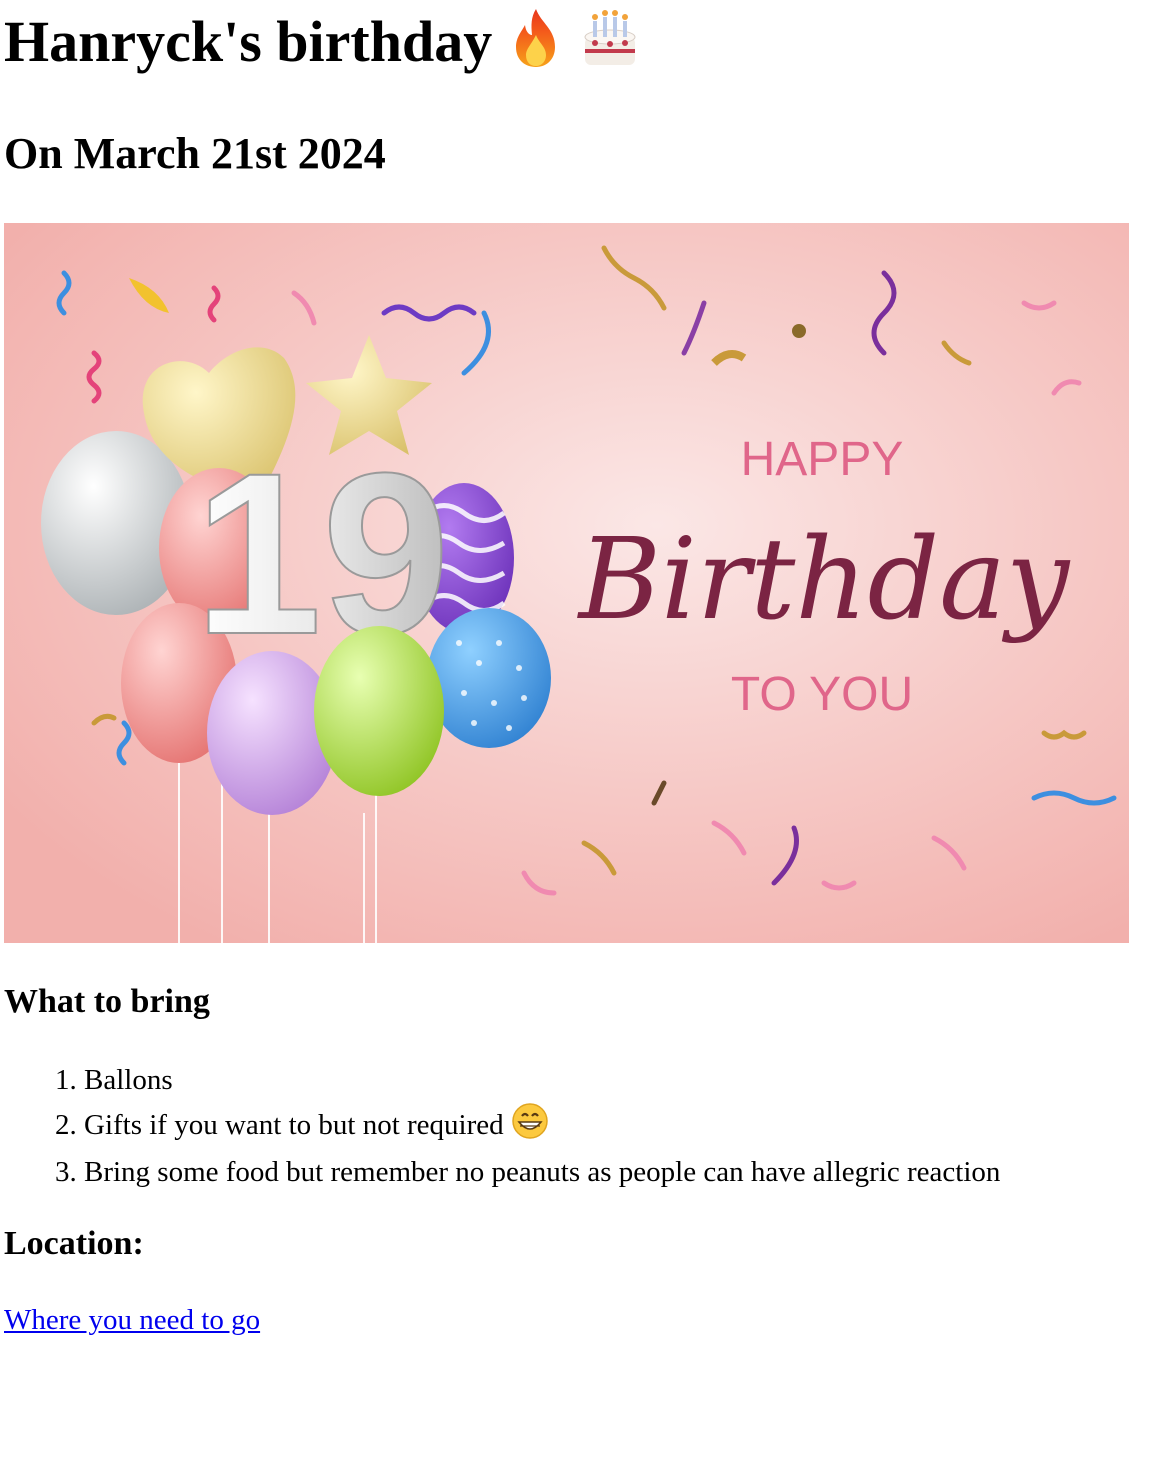 The width and height of the screenshot is (1152, 1478). Describe the element at coordinates (195, 153) in the screenshot. I see `event-date: On March 21st 2024` at that location.